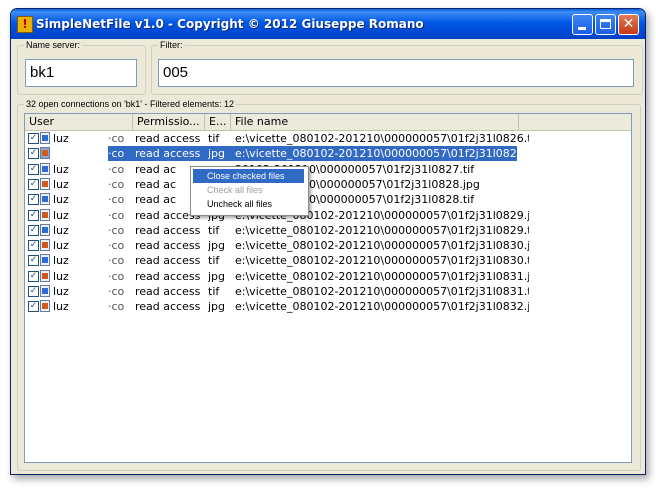  I want to click on close-button: ✕, so click(628, 24).